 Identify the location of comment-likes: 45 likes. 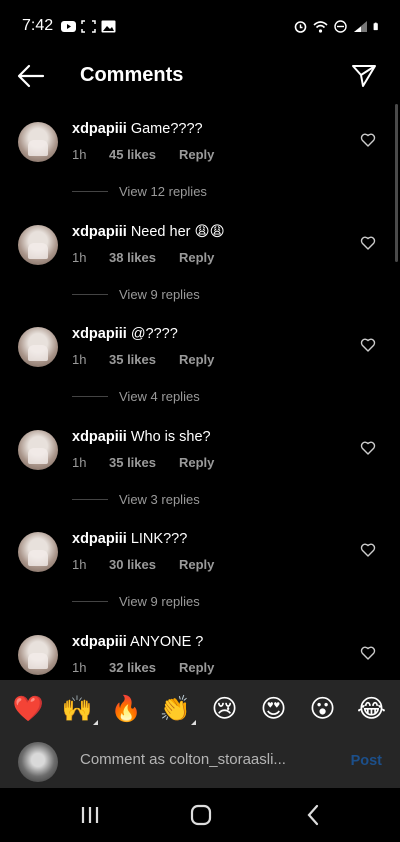
(144, 154).